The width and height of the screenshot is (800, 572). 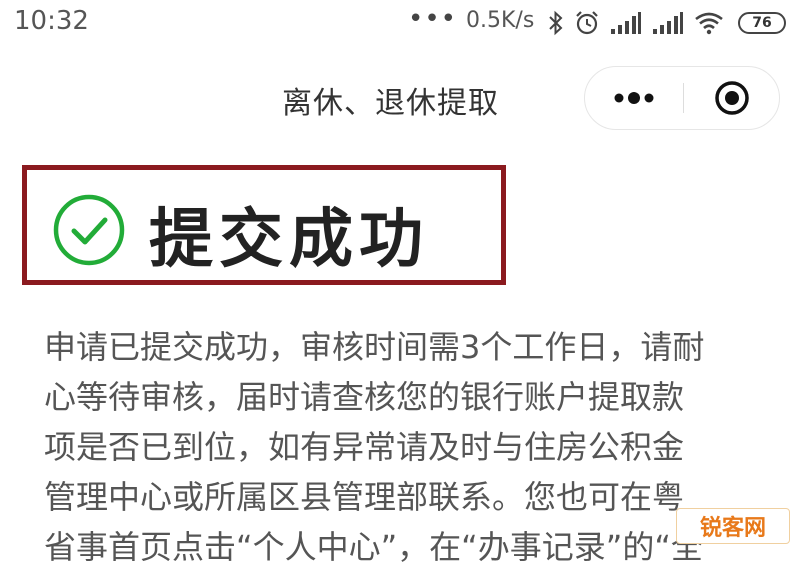 I want to click on close-button, so click(x=732, y=98).